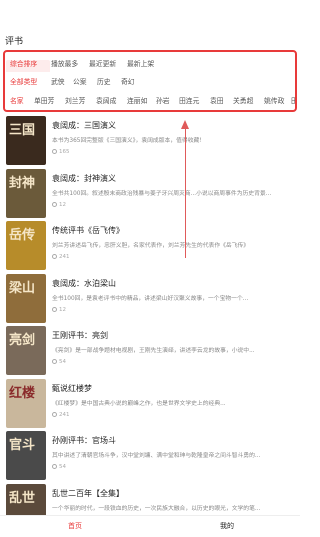  Describe the element at coordinates (217, 101) in the screenshot. I see `filter-artist-7: 袁田` at that location.